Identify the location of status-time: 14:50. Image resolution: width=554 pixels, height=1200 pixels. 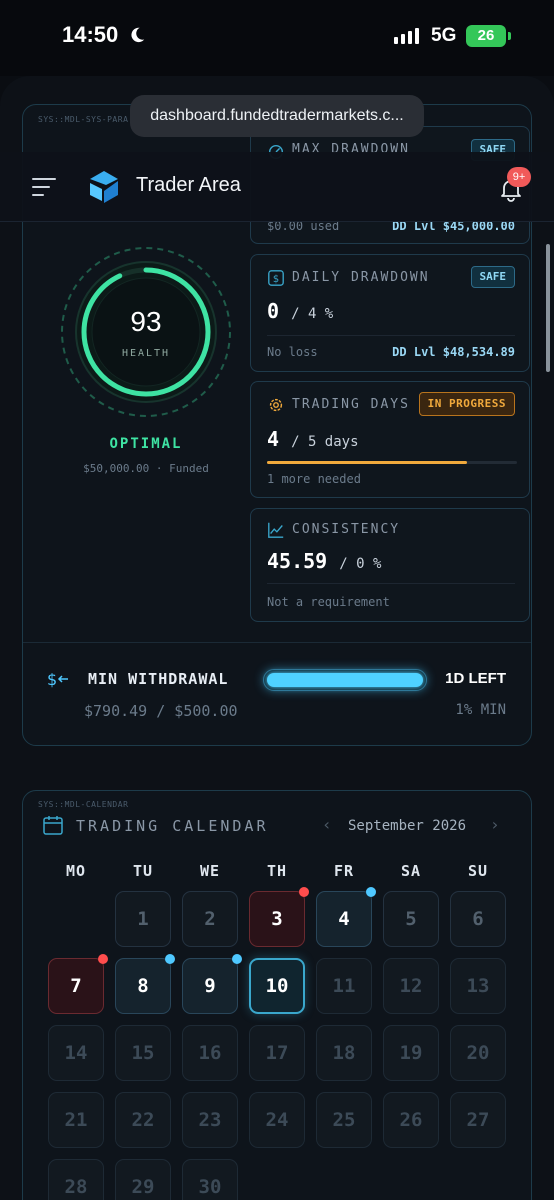
(90, 34).